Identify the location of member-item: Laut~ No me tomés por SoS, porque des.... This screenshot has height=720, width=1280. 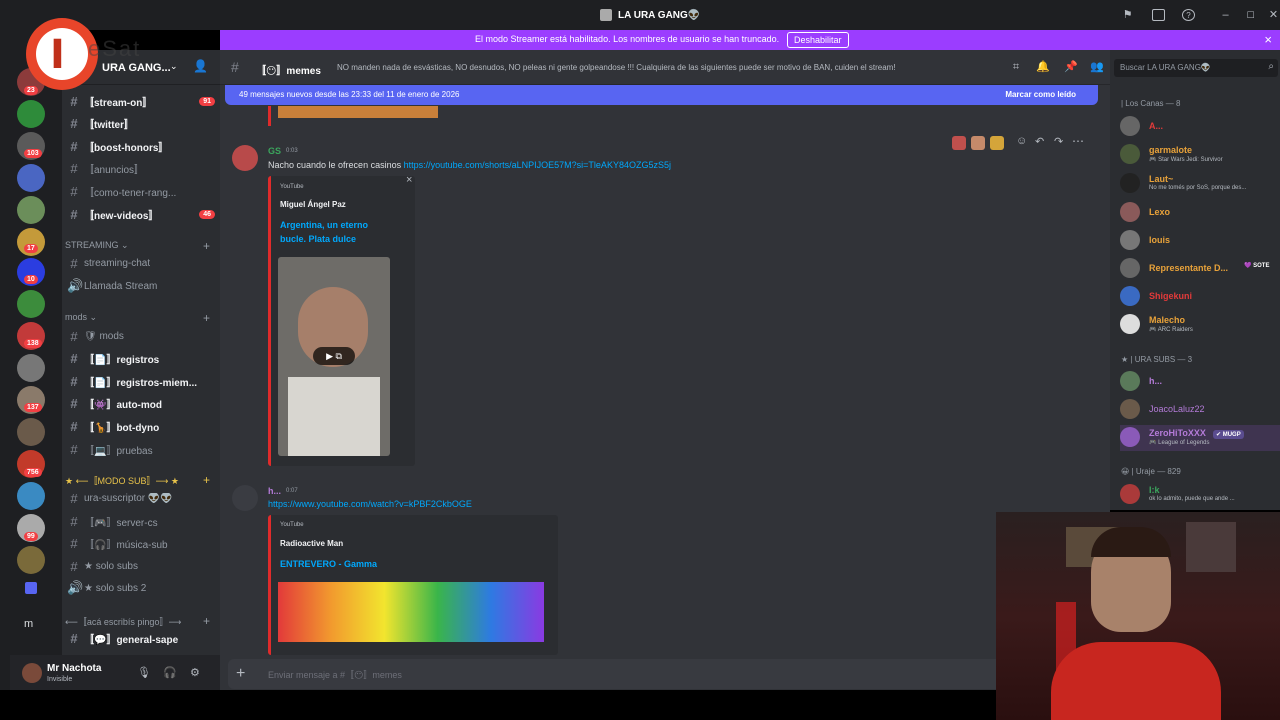
(1200, 184).